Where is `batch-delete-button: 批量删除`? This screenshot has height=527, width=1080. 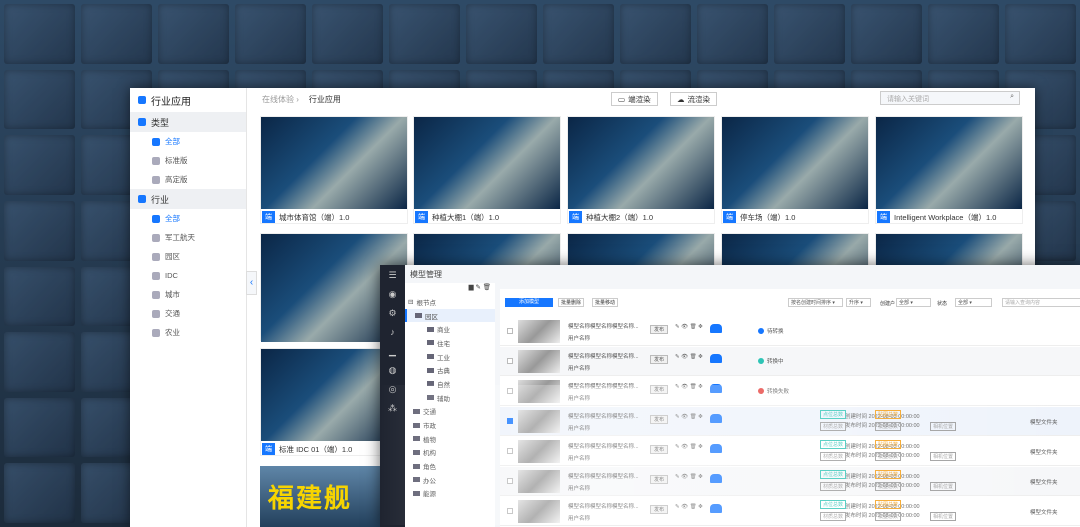
batch-delete-button: 批量删除 is located at coordinates (571, 302).